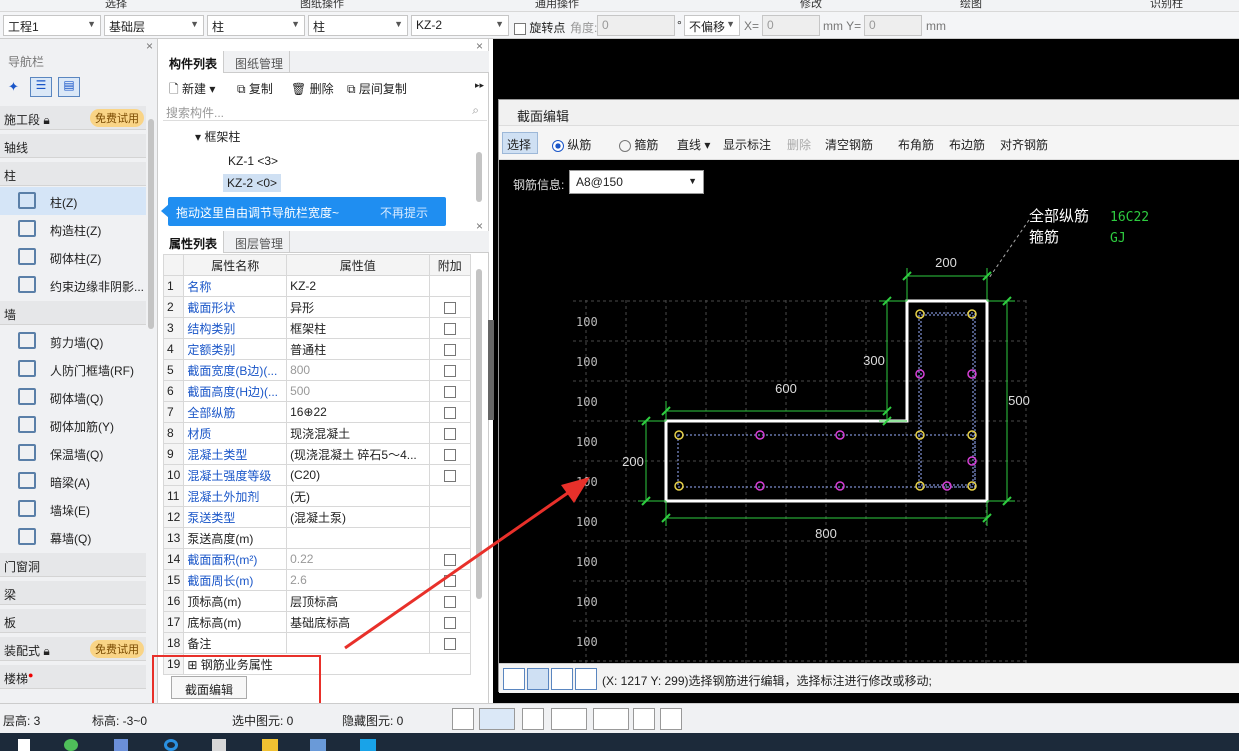 This screenshot has height=751, width=1239. What do you see at coordinates (967, 144) in the screenshot?
I see `edge-rebar-button: 布边筋` at bounding box center [967, 144].